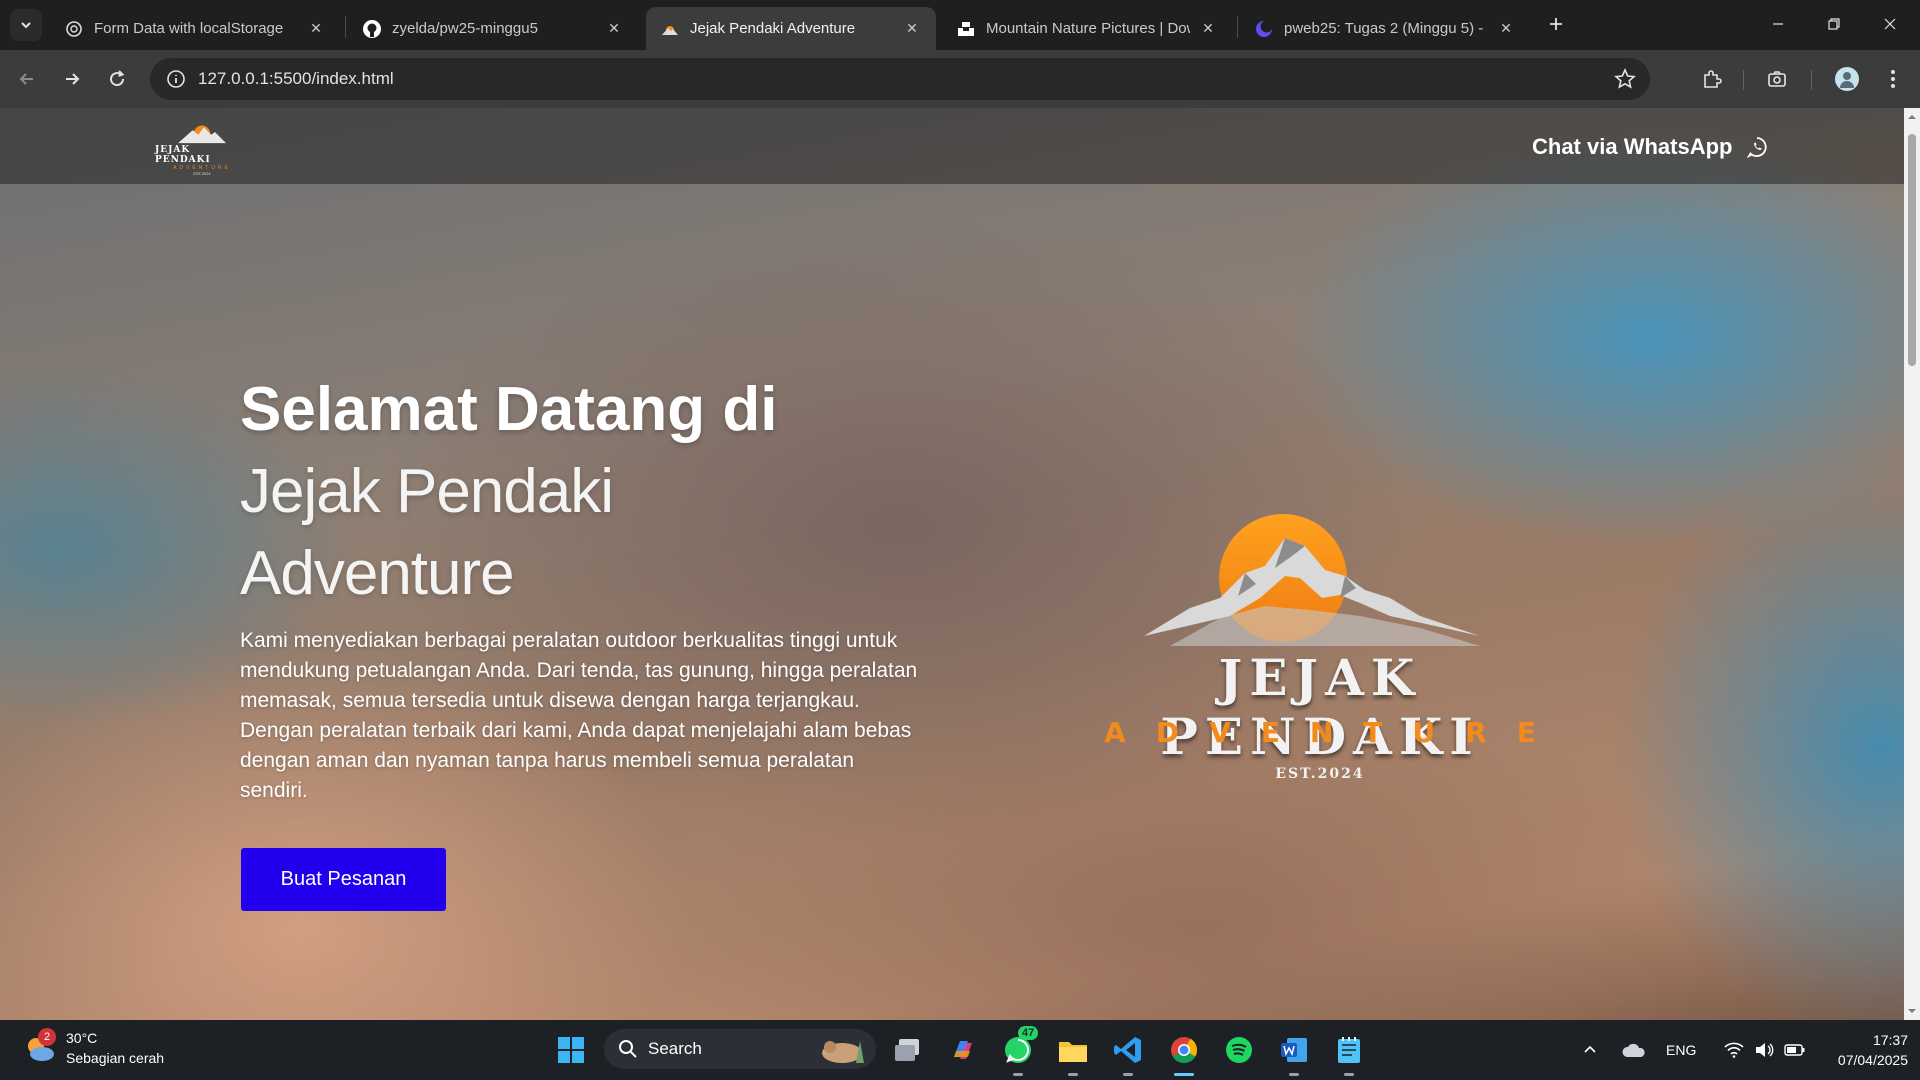 Image resolution: width=1920 pixels, height=1080 pixels. I want to click on globe-icon, so click(74, 29).